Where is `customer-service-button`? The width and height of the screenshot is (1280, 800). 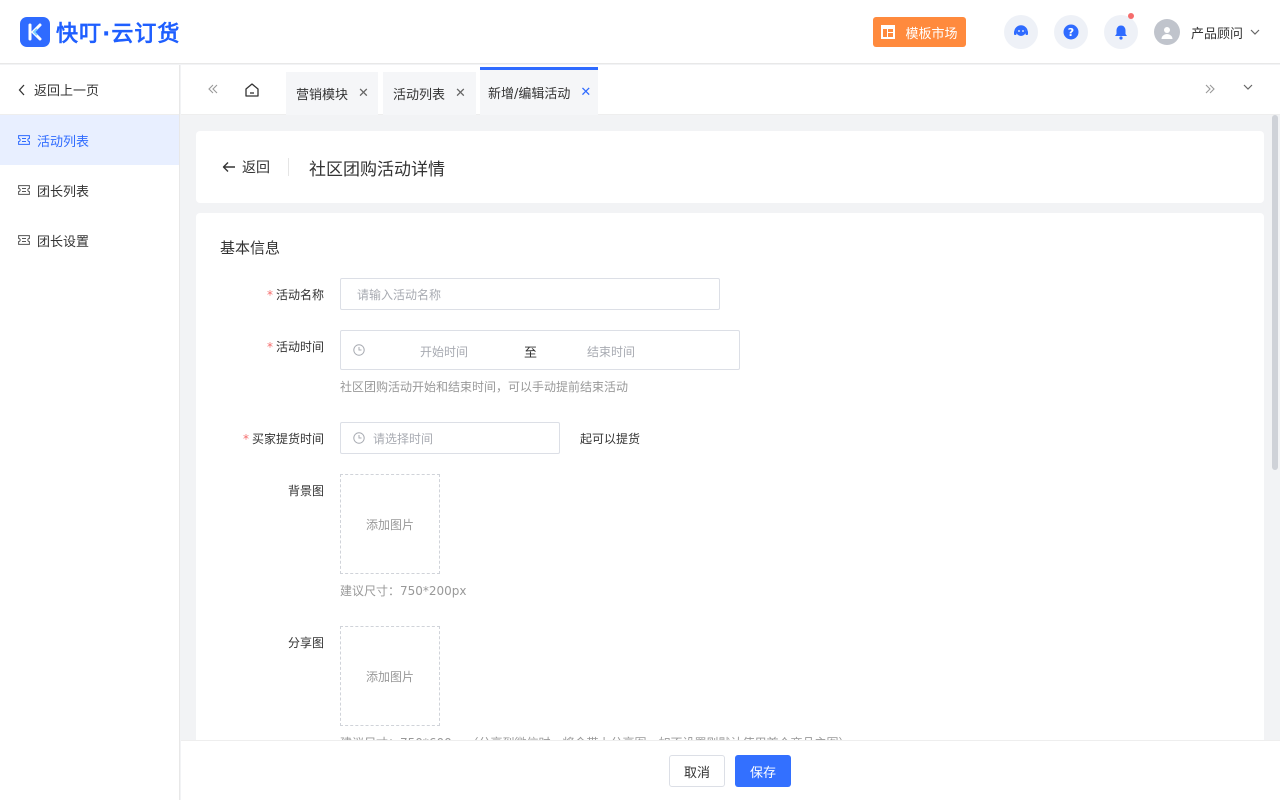 customer-service-button is located at coordinates (1020, 32).